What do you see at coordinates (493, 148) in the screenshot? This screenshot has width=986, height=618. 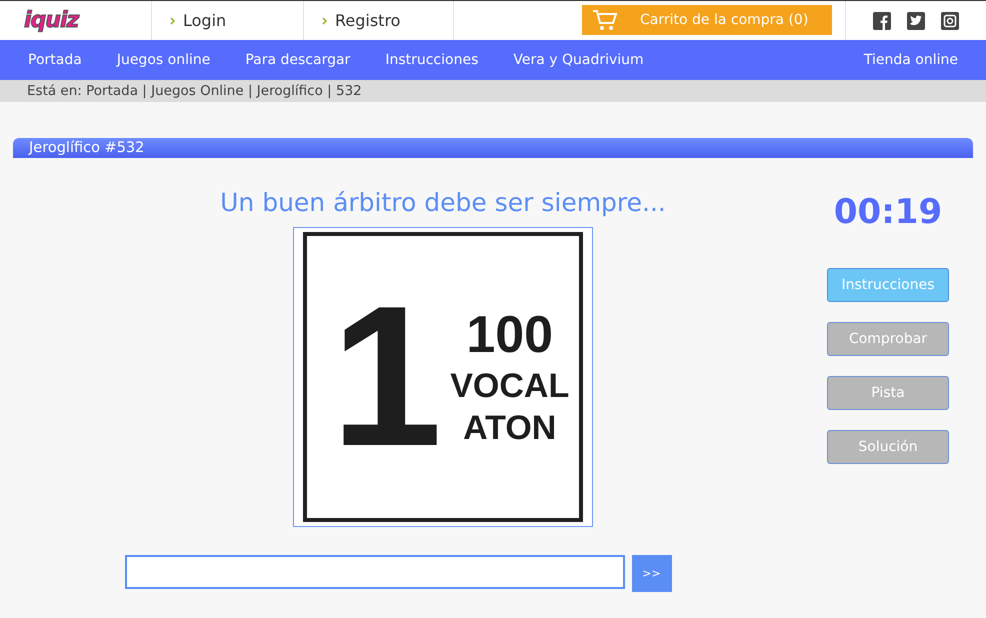 I see `panel-header: Jeroglífico #532` at bounding box center [493, 148].